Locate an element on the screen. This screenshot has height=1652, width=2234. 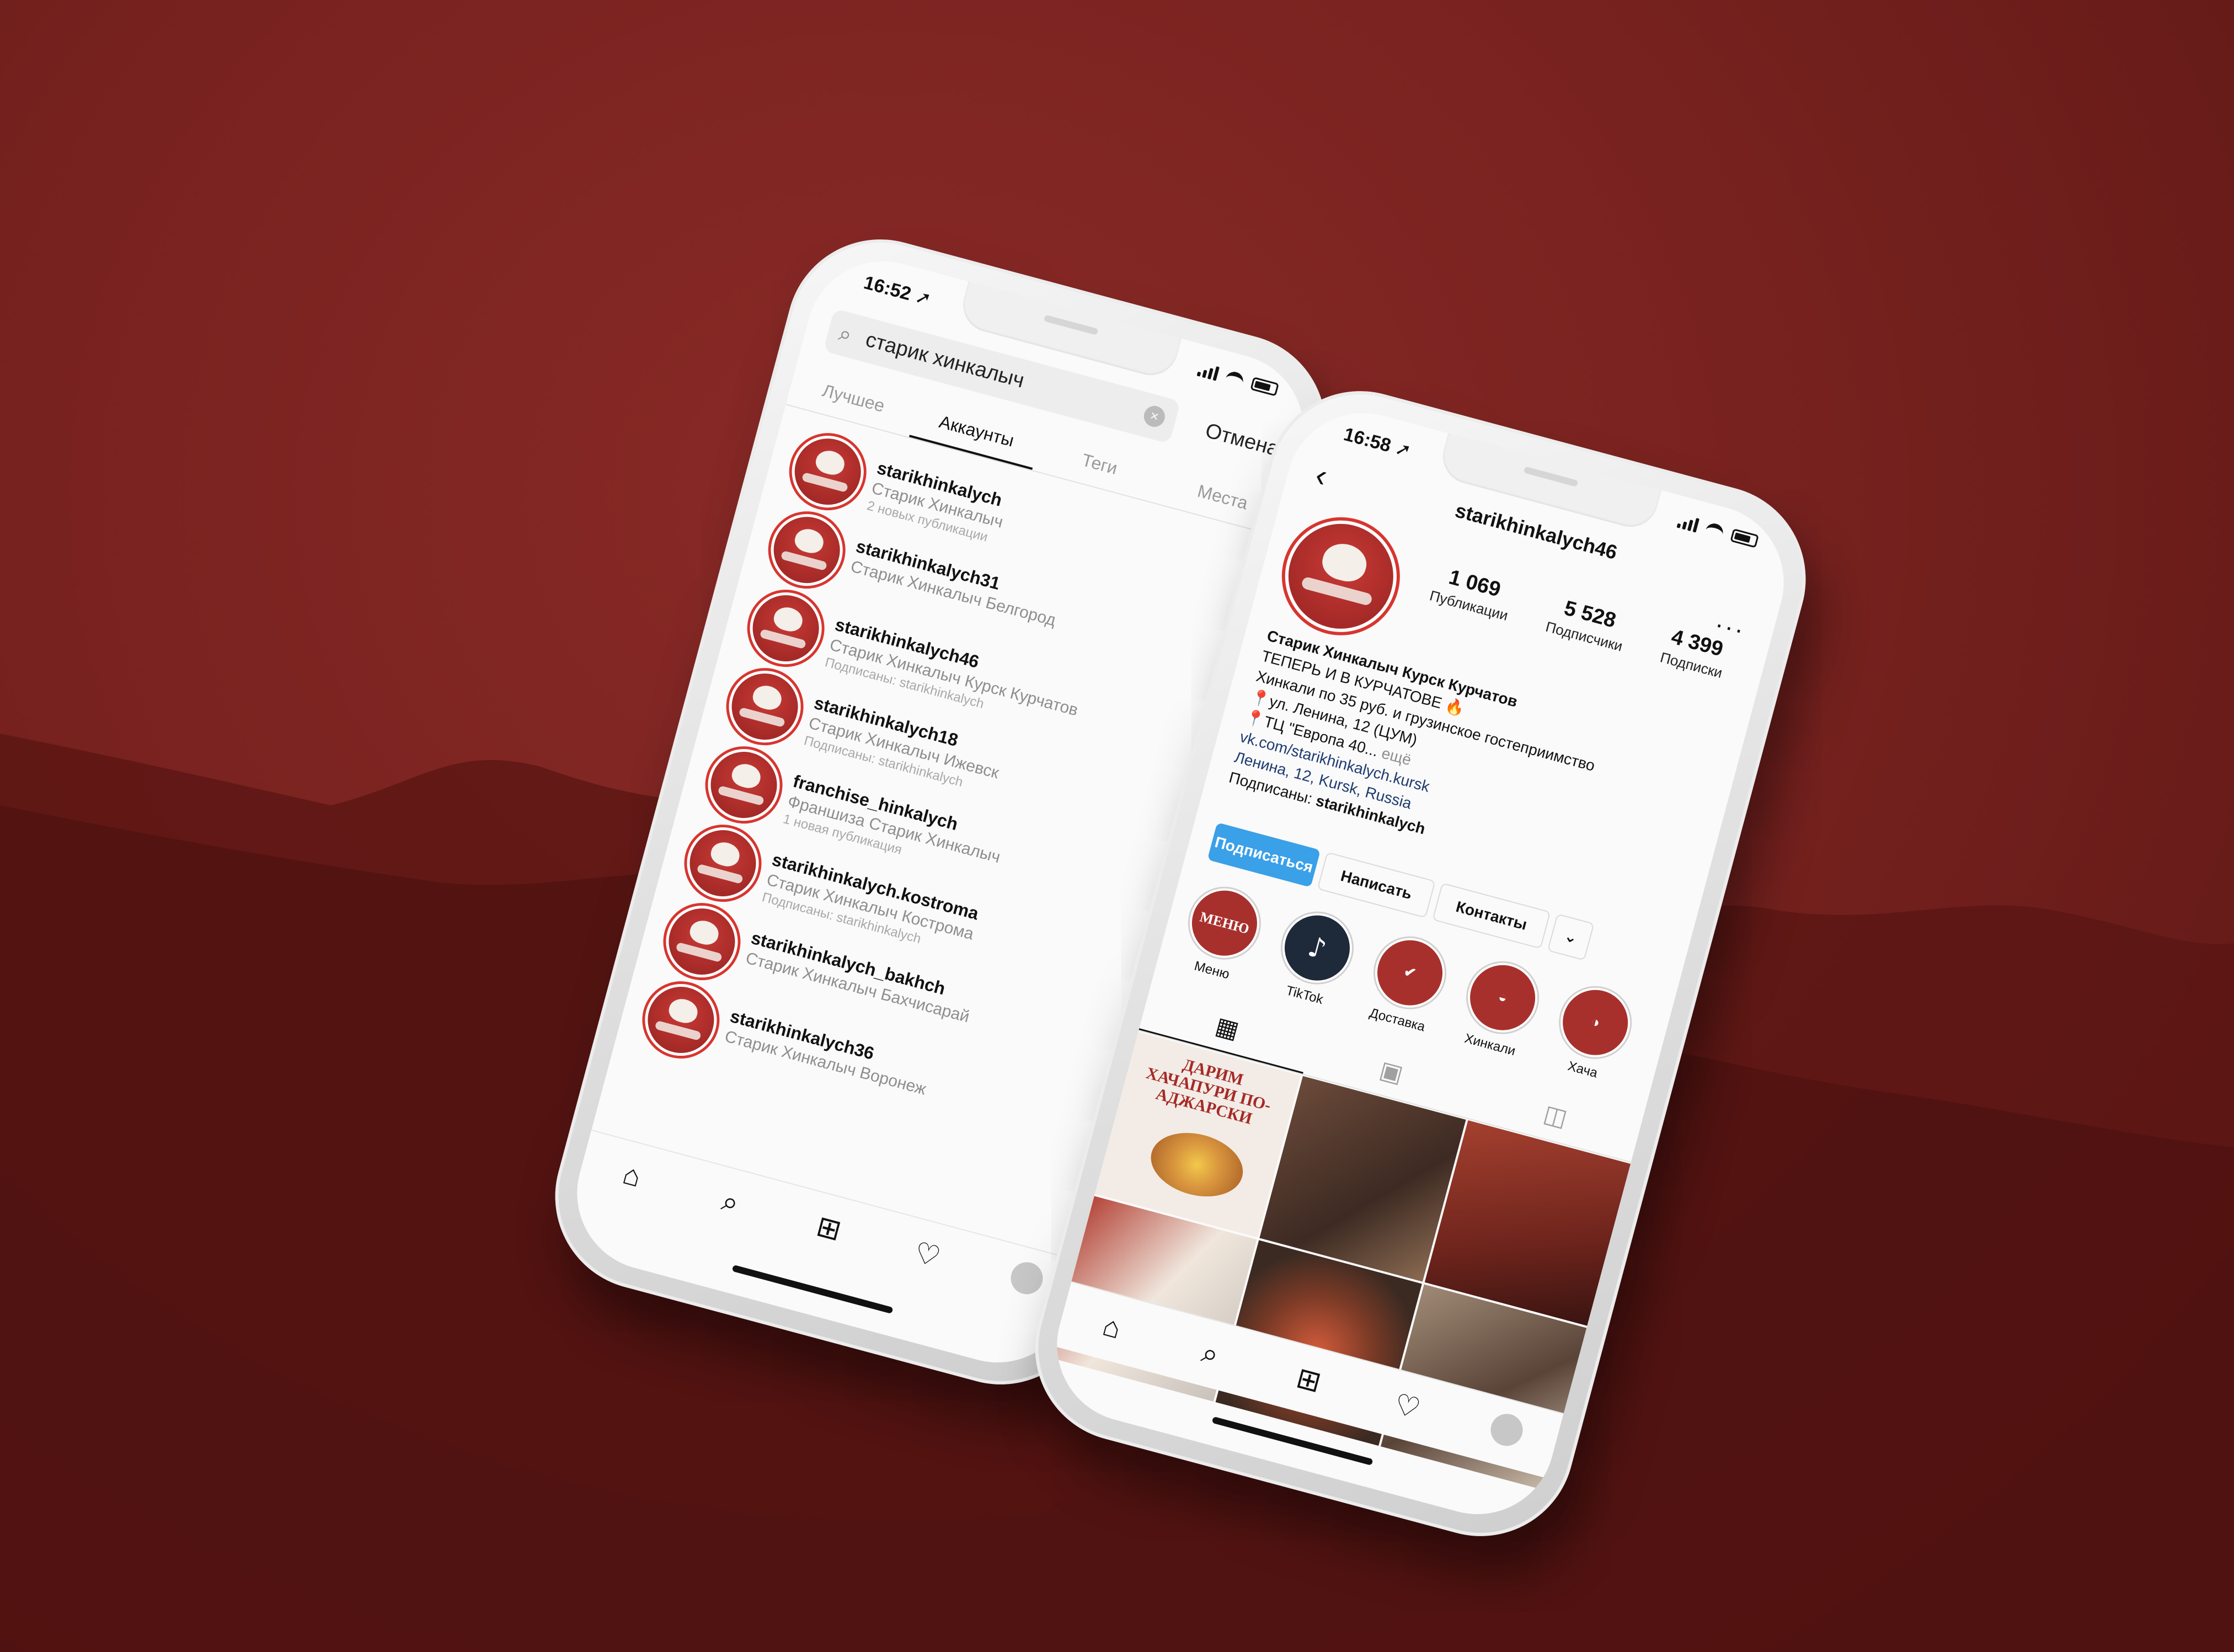
highlight-label: Меню is located at coordinates (1212, 970).